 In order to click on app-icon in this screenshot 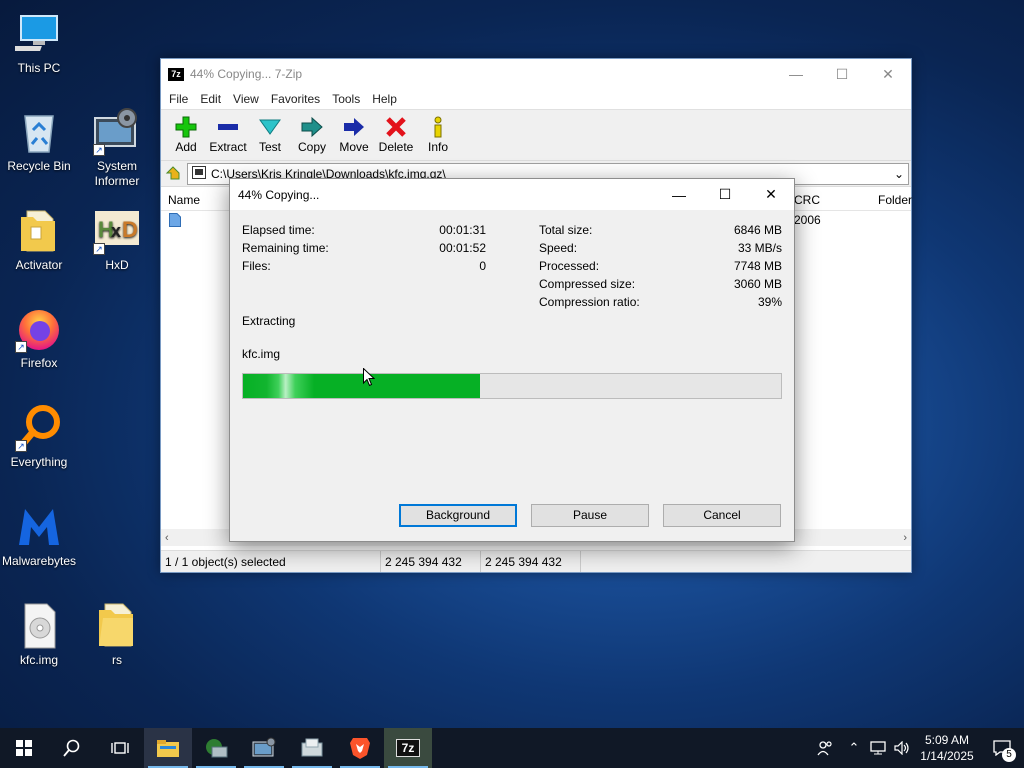, I will do `click(217, 748)`.